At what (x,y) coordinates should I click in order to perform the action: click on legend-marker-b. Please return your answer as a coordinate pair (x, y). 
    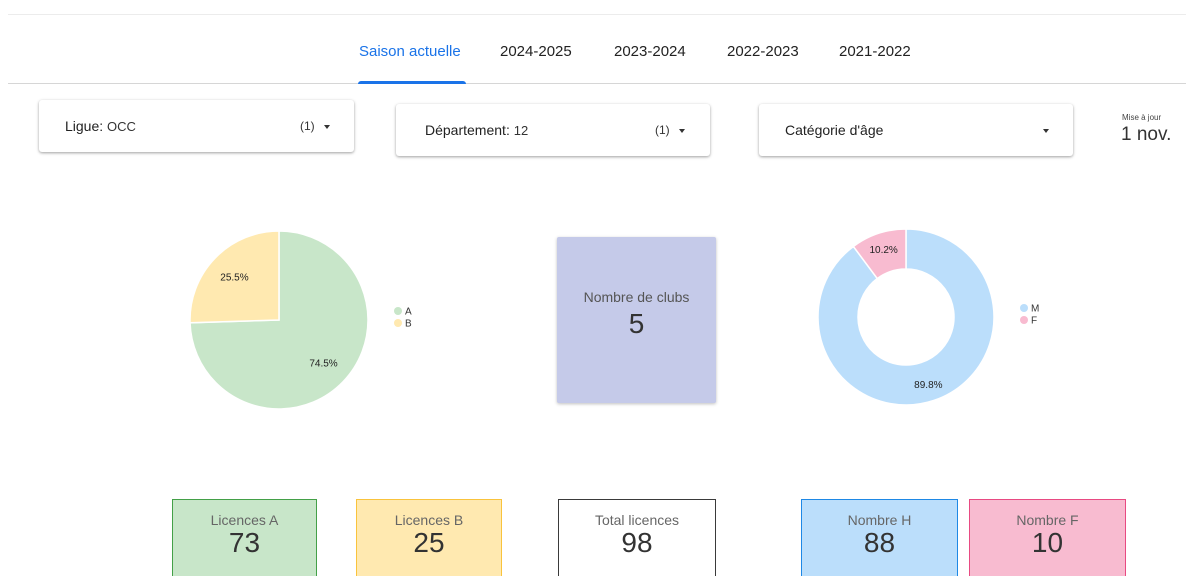
    Looking at the image, I should click on (398, 323).